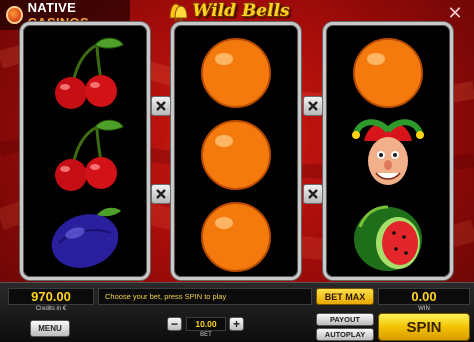 The image size is (474, 342). I want to click on status-message: Choose your bet, press SPIN to play, so click(205, 296).